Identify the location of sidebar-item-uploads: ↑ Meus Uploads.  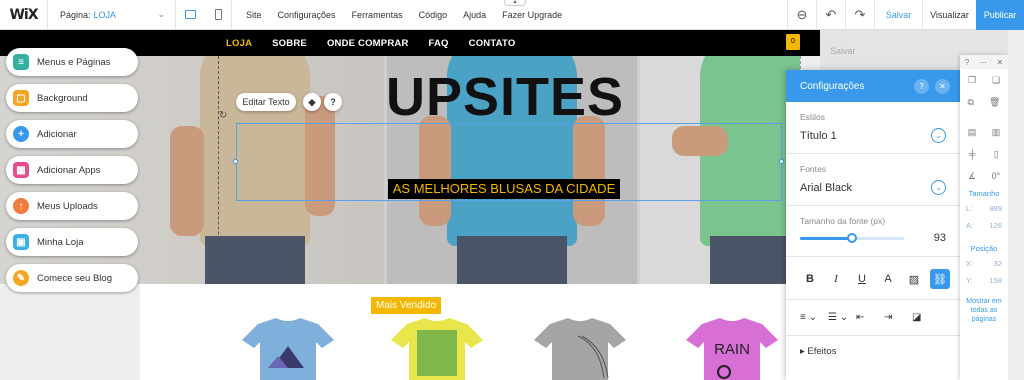
(72, 206).